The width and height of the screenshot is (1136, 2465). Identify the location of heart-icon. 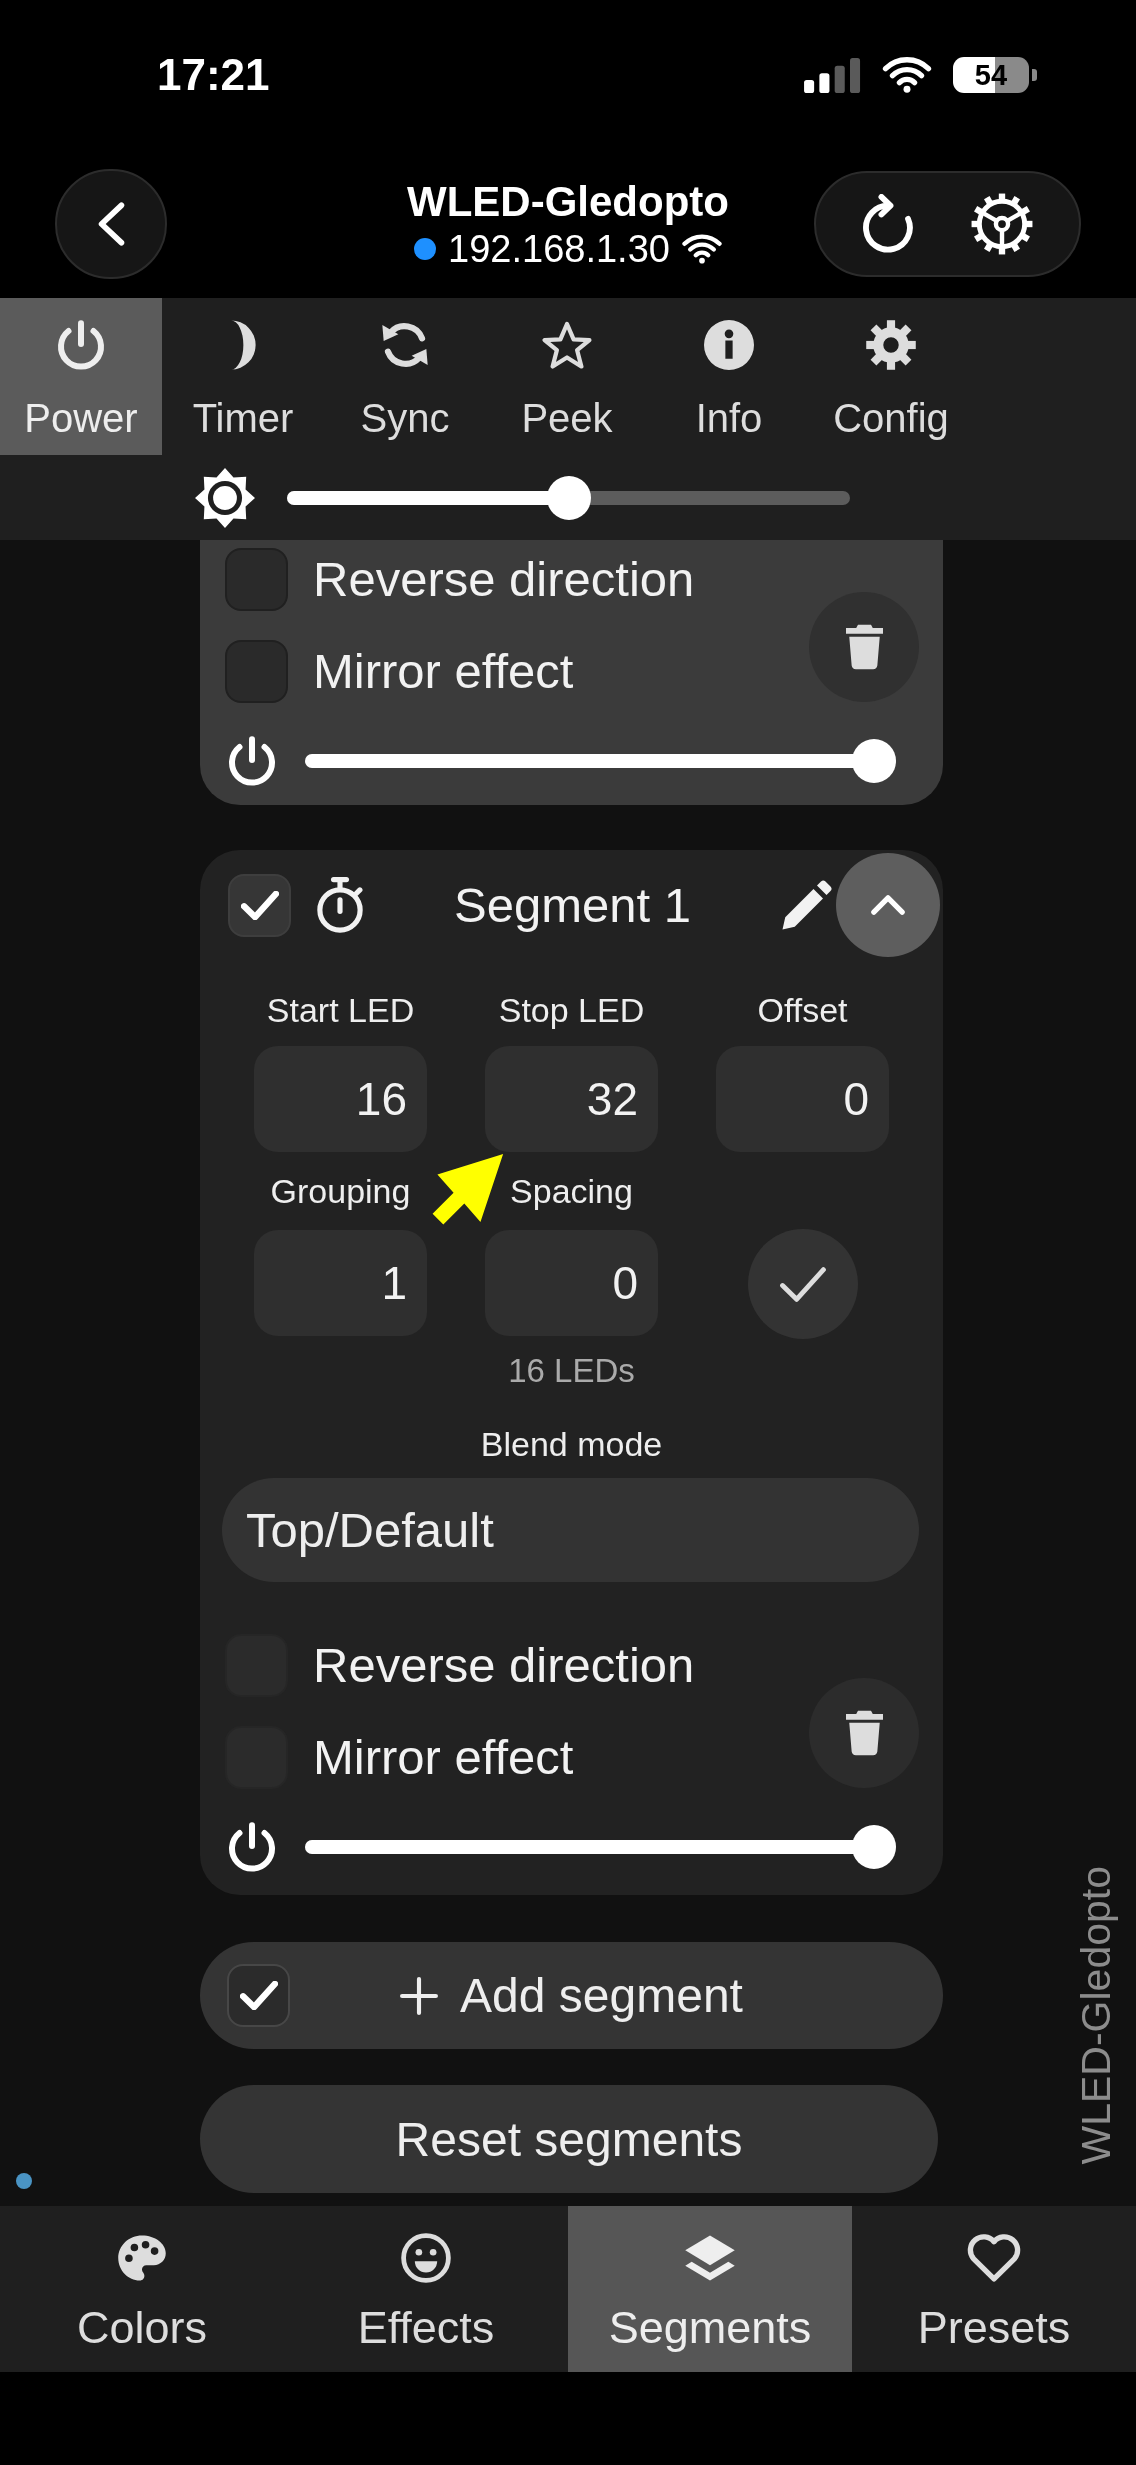
(994, 2258).